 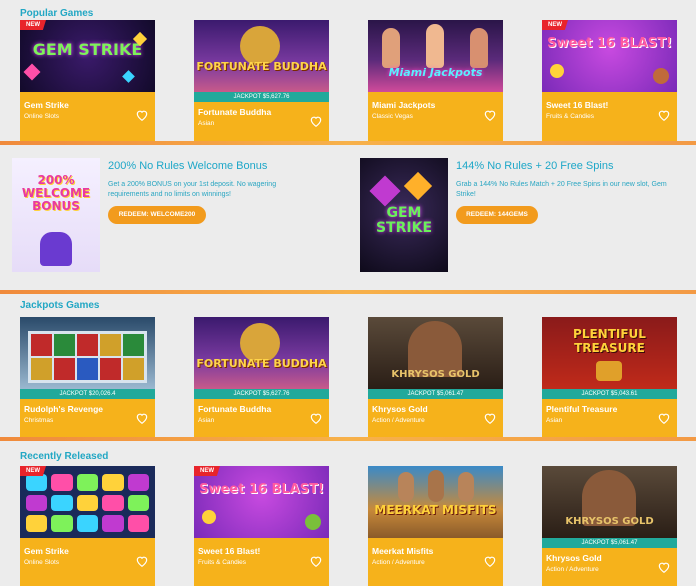 What do you see at coordinates (435, 562) in the screenshot?
I see `game-card-info: Meerkat Misfits Action / Adventure` at bounding box center [435, 562].